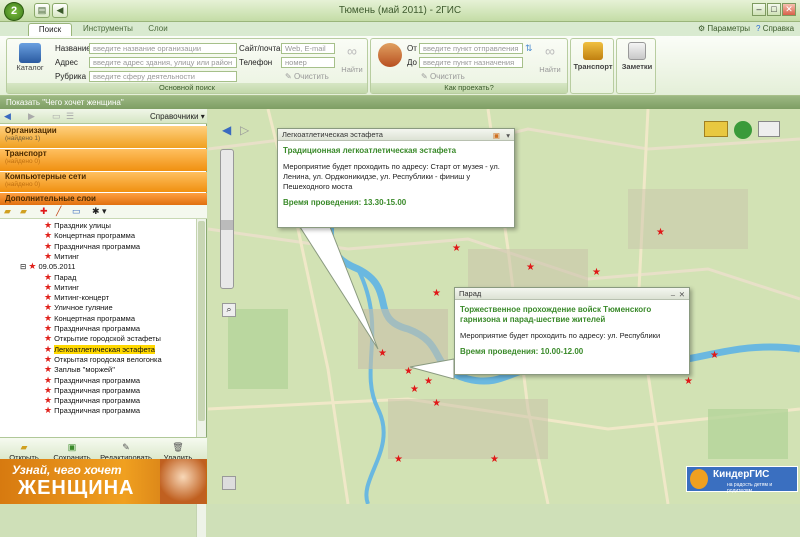  I want to click on category-organizations-count: (найдено 1), so click(23, 138).